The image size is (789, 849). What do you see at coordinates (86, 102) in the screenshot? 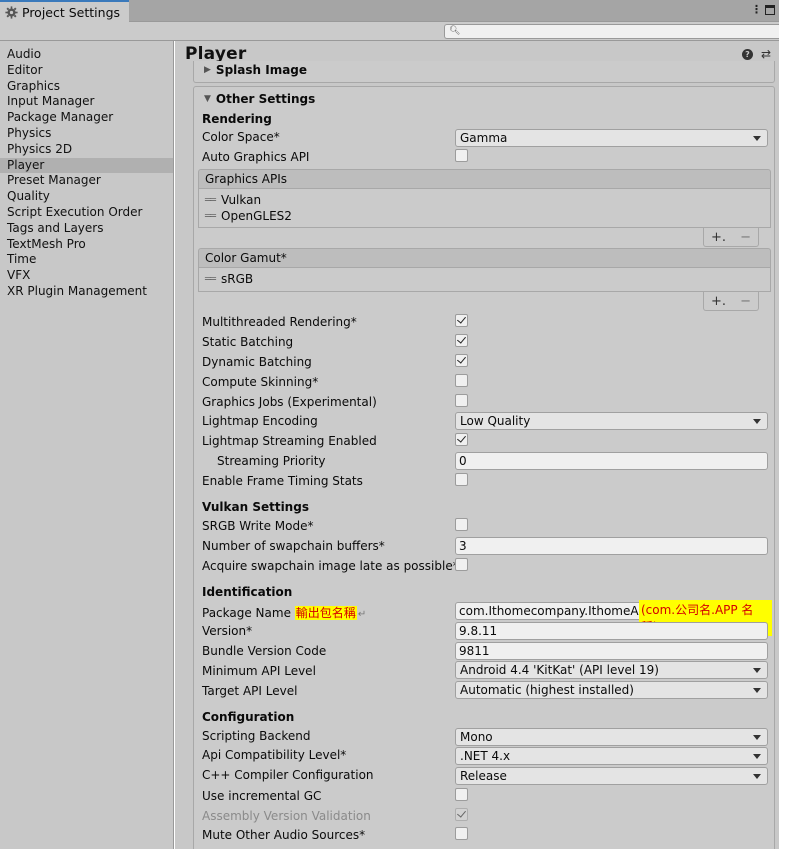
I see `sidebar-item-input-manager: Input Manager` at bounding box center [86, 102].